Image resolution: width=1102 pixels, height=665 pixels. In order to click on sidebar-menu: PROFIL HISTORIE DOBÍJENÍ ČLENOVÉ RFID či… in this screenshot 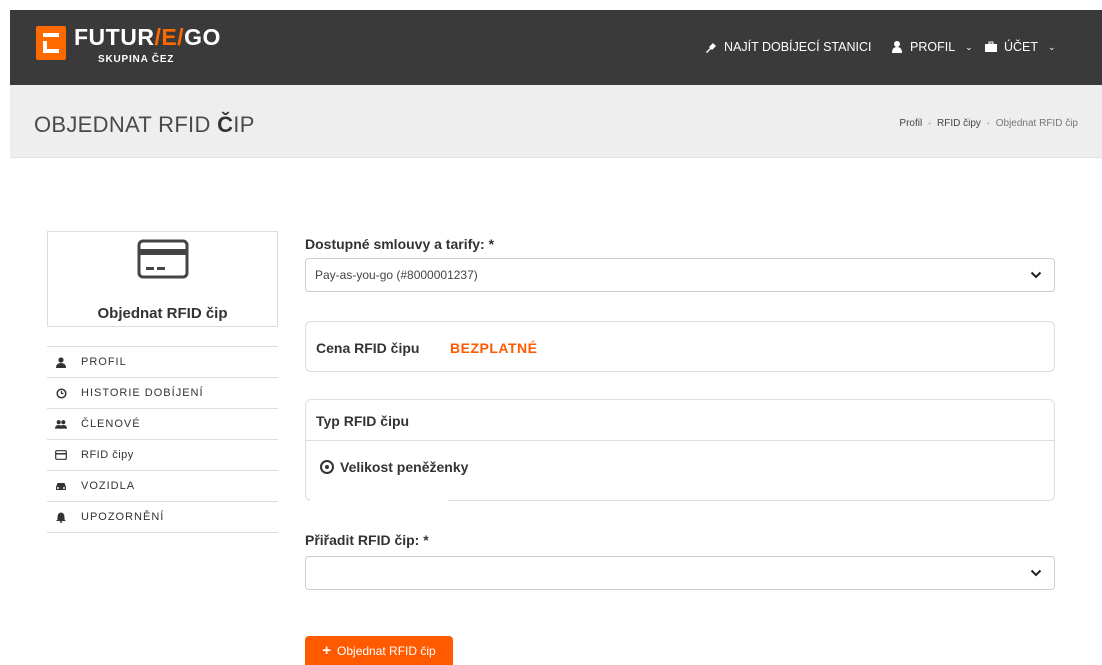, I will do `click(162, 439)`.